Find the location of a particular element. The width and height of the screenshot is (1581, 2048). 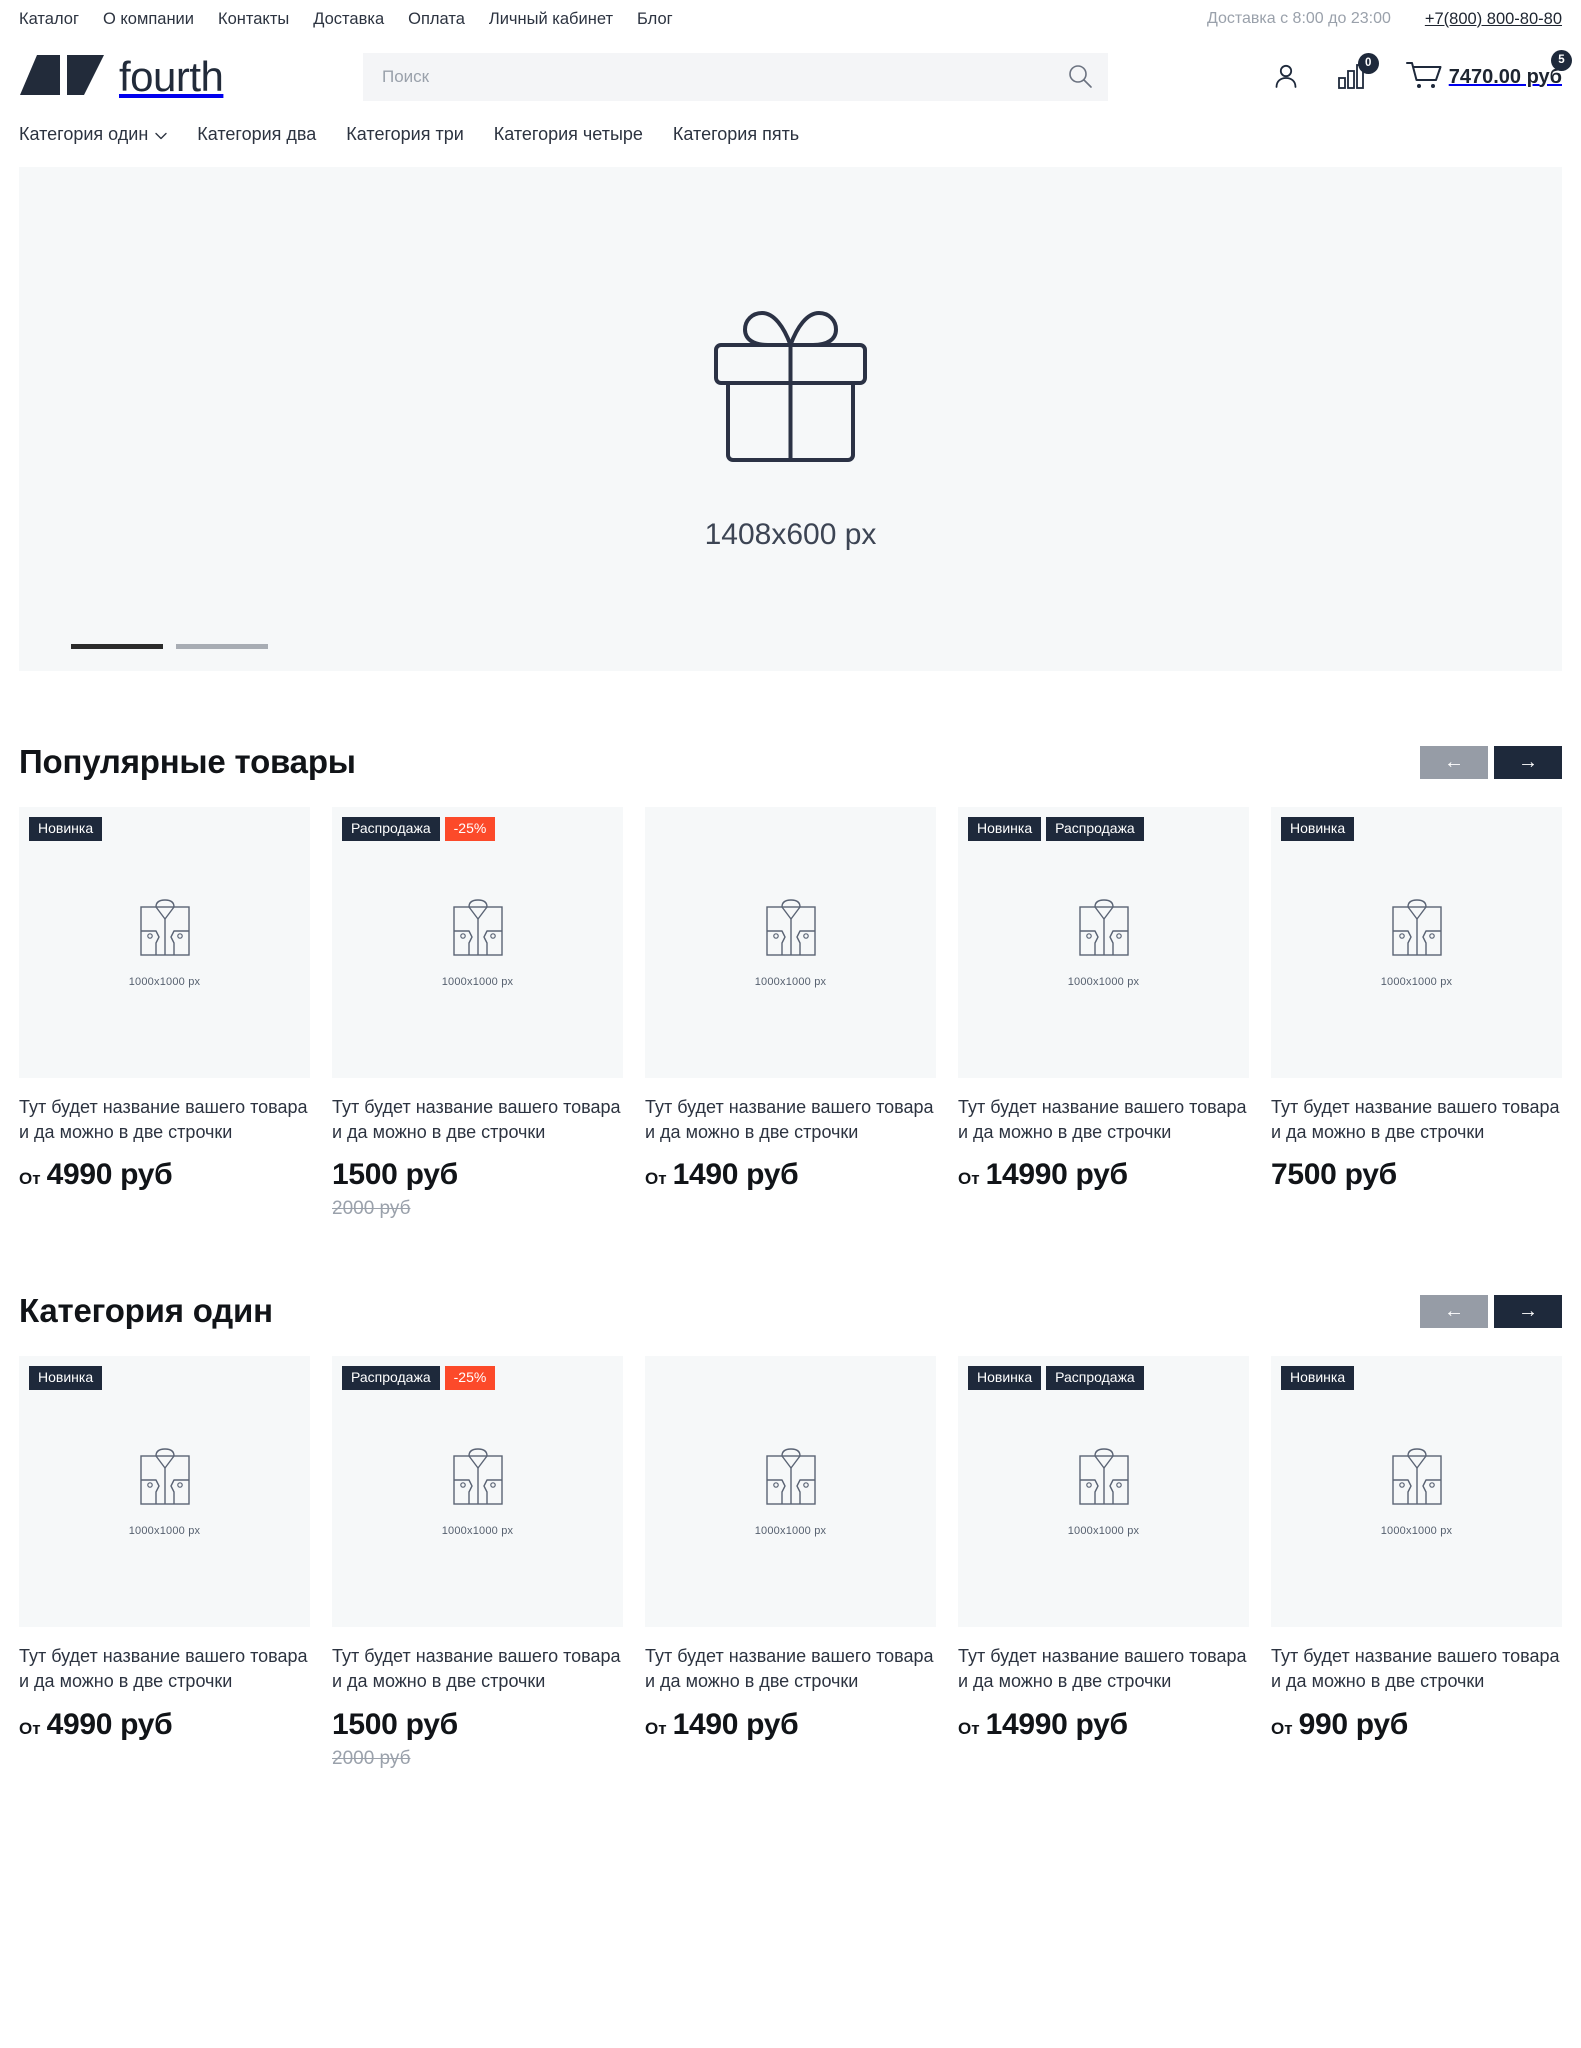

category-nav-label: Категория три is located at coordinates (405, 134).